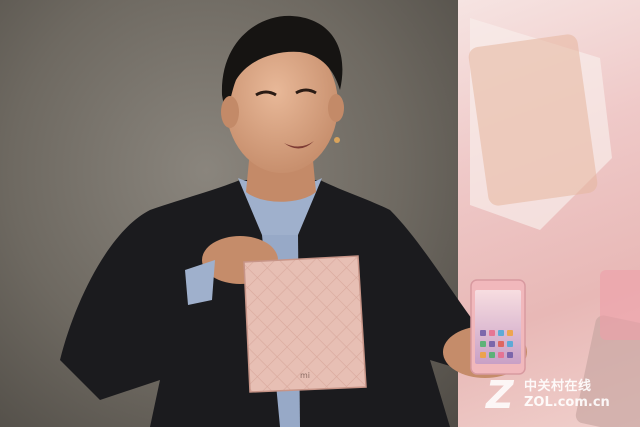  What do you see at coordinates (567, 402) in the screenshot?
I see `zol-domain: ZOL.com.cn` at bounding box center [567, 402].